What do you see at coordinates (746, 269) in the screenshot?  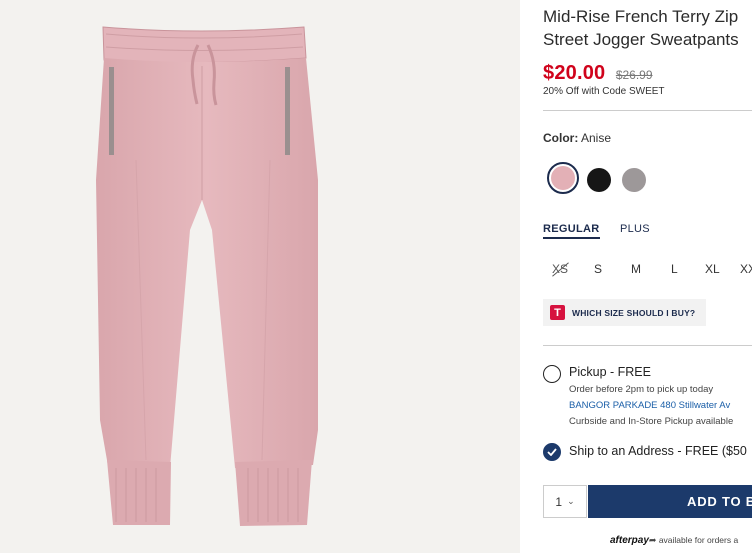 I see `size-xx: XX` at bounding box center [746, 269].